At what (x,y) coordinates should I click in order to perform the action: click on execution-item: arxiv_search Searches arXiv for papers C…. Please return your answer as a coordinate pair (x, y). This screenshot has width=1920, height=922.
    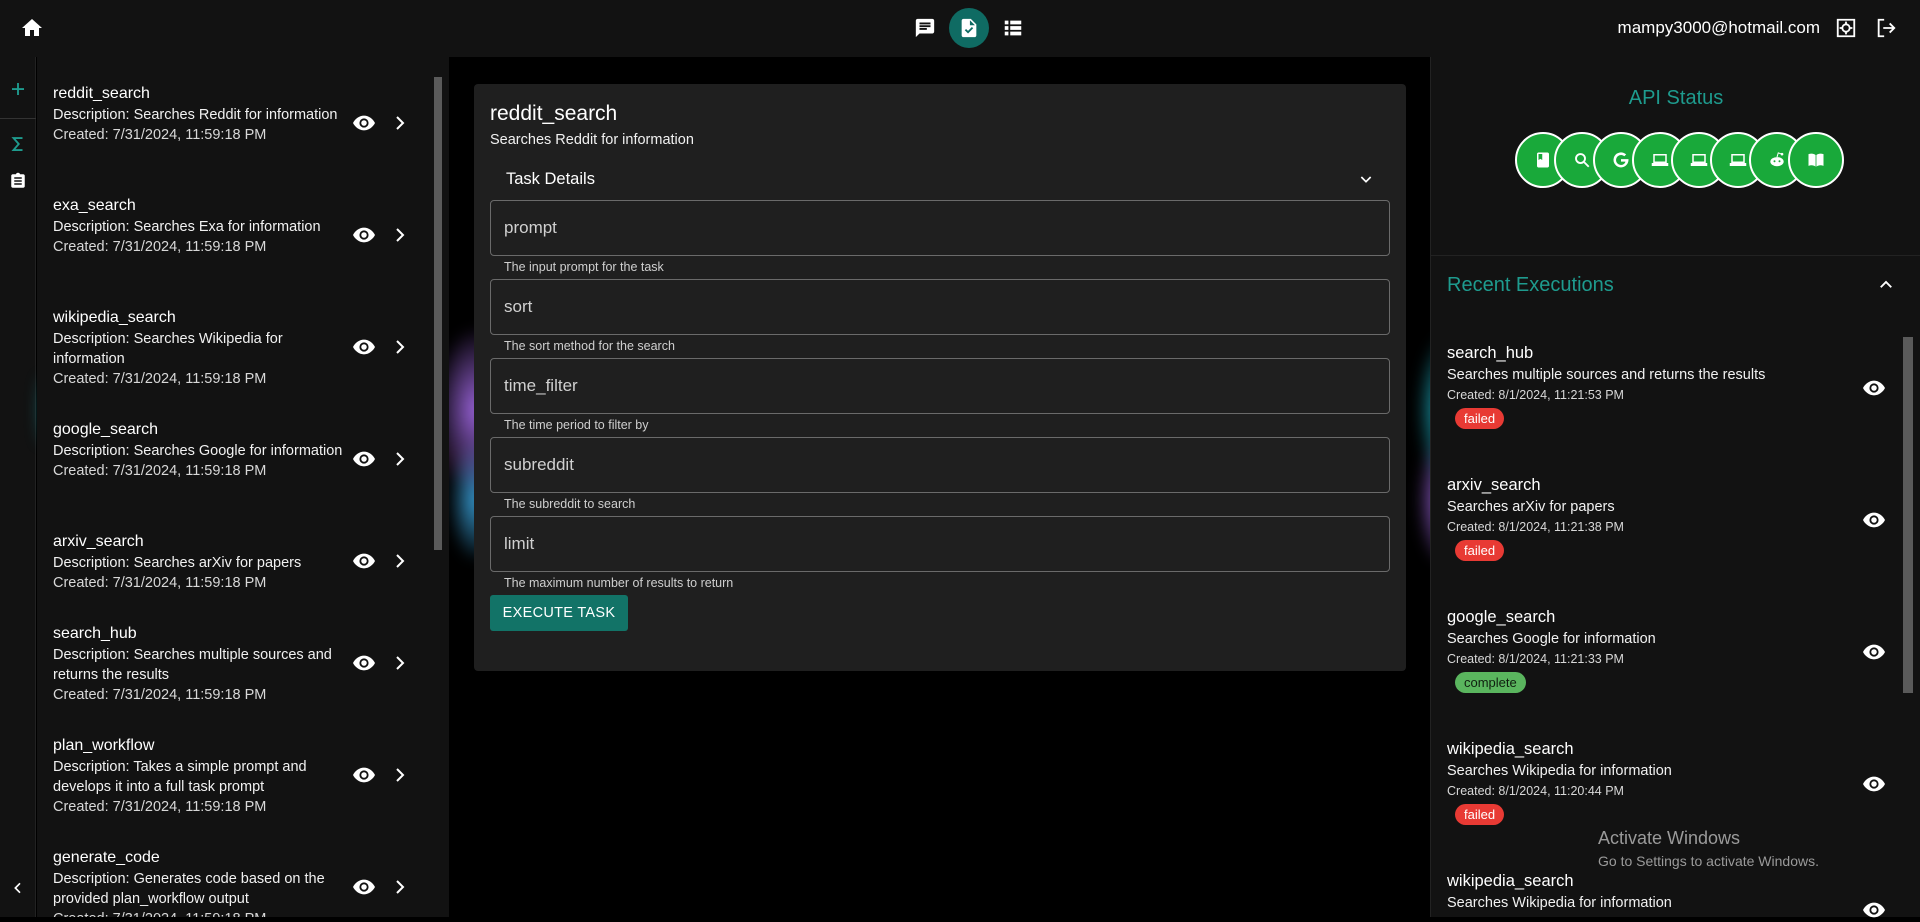
    Looking at the image, I should click on (1667, 517).